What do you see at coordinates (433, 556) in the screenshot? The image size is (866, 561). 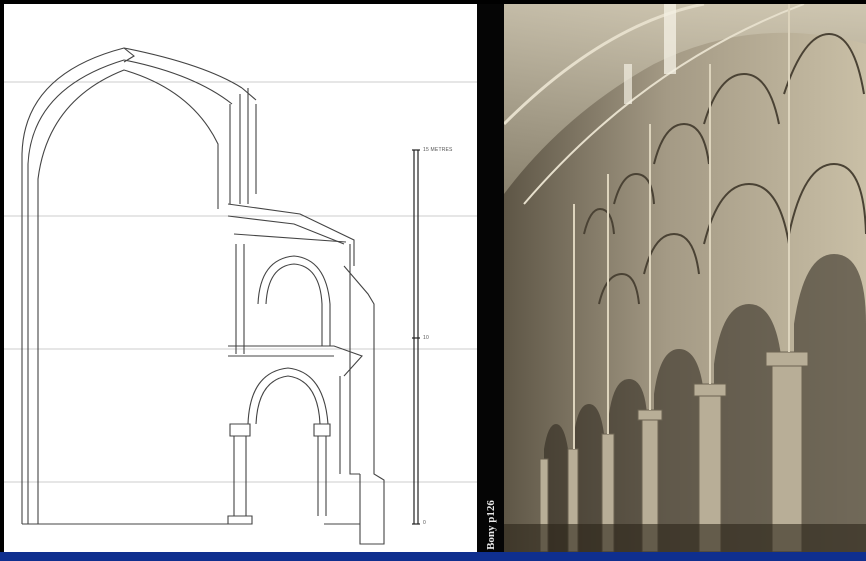 I see `bottom-bar` at bounding box center [433, 556].